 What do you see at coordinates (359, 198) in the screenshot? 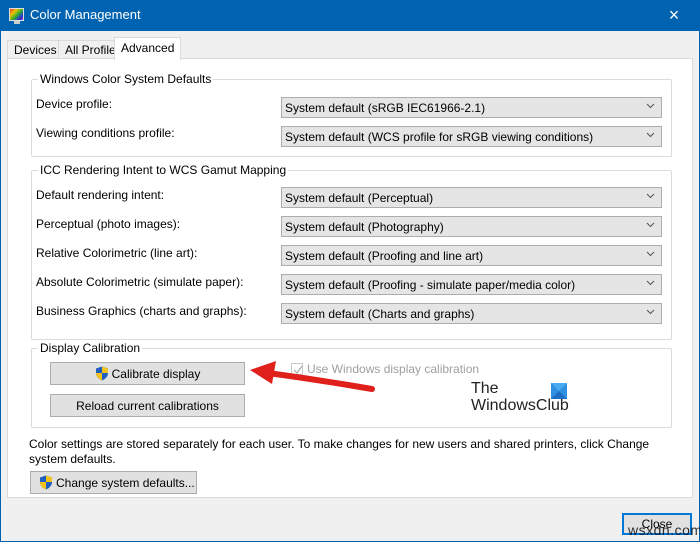
I see `default-rendering-intent-value: System default (Perceptual)` at bounding box center [359, 198].